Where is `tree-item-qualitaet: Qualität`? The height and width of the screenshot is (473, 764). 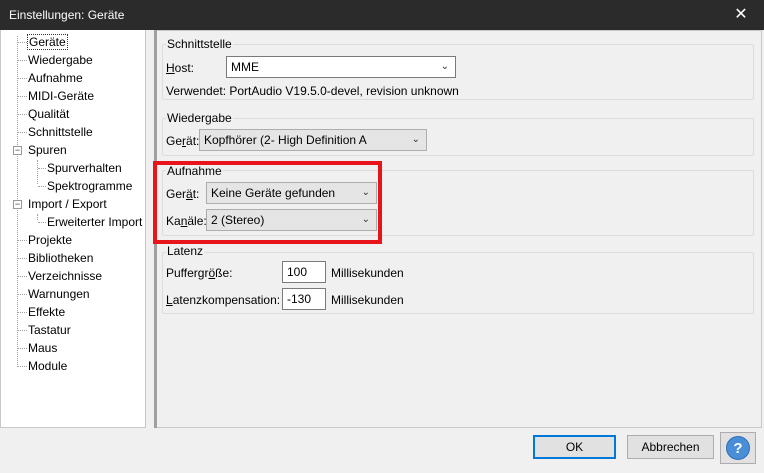
tree-item-qualitaet: Qualität is located at coordinates (48, 114).